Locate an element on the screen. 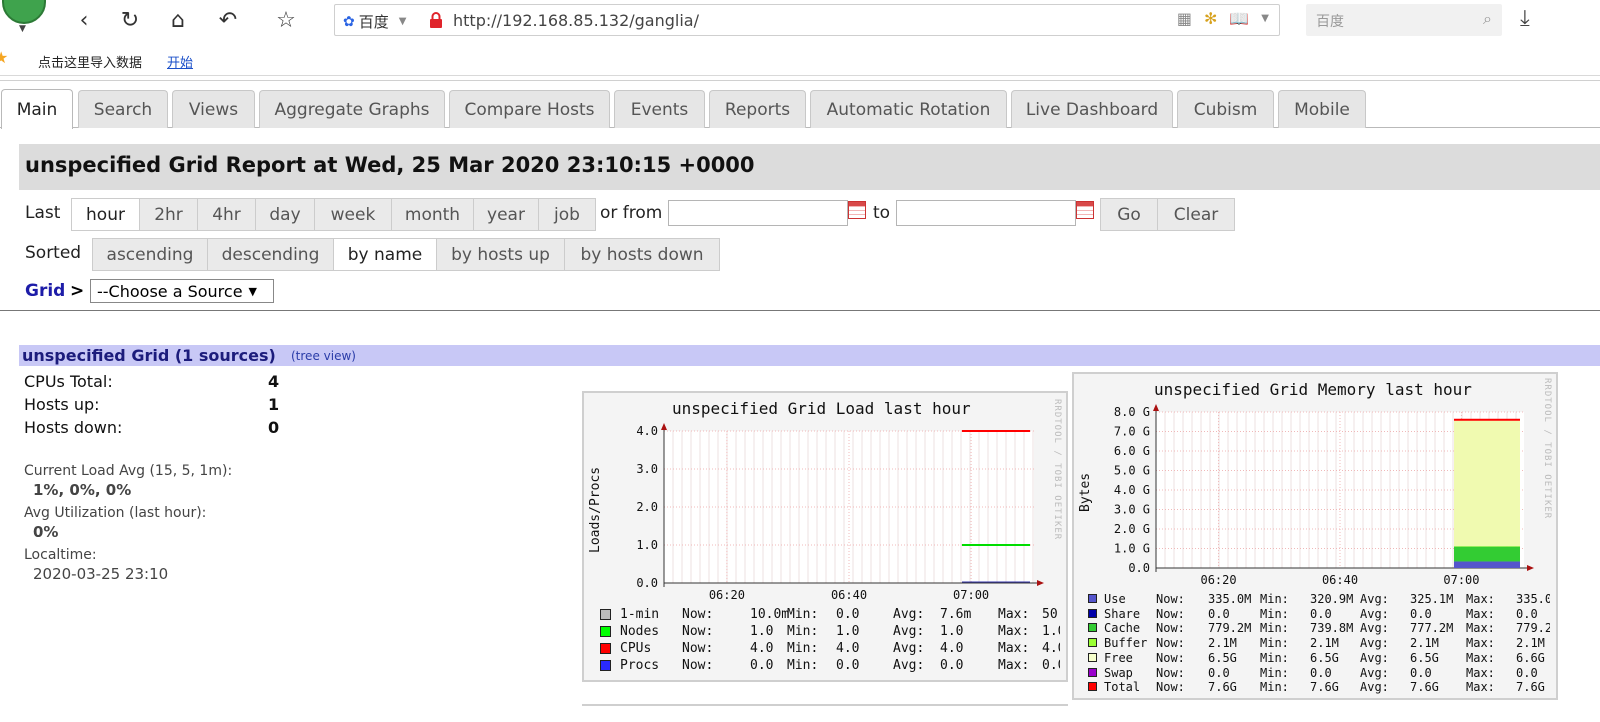 This screenshot has height=722, width=1600. search-engine-selector: ✿ 百度 ▼ is located at coordinates (374, 21).